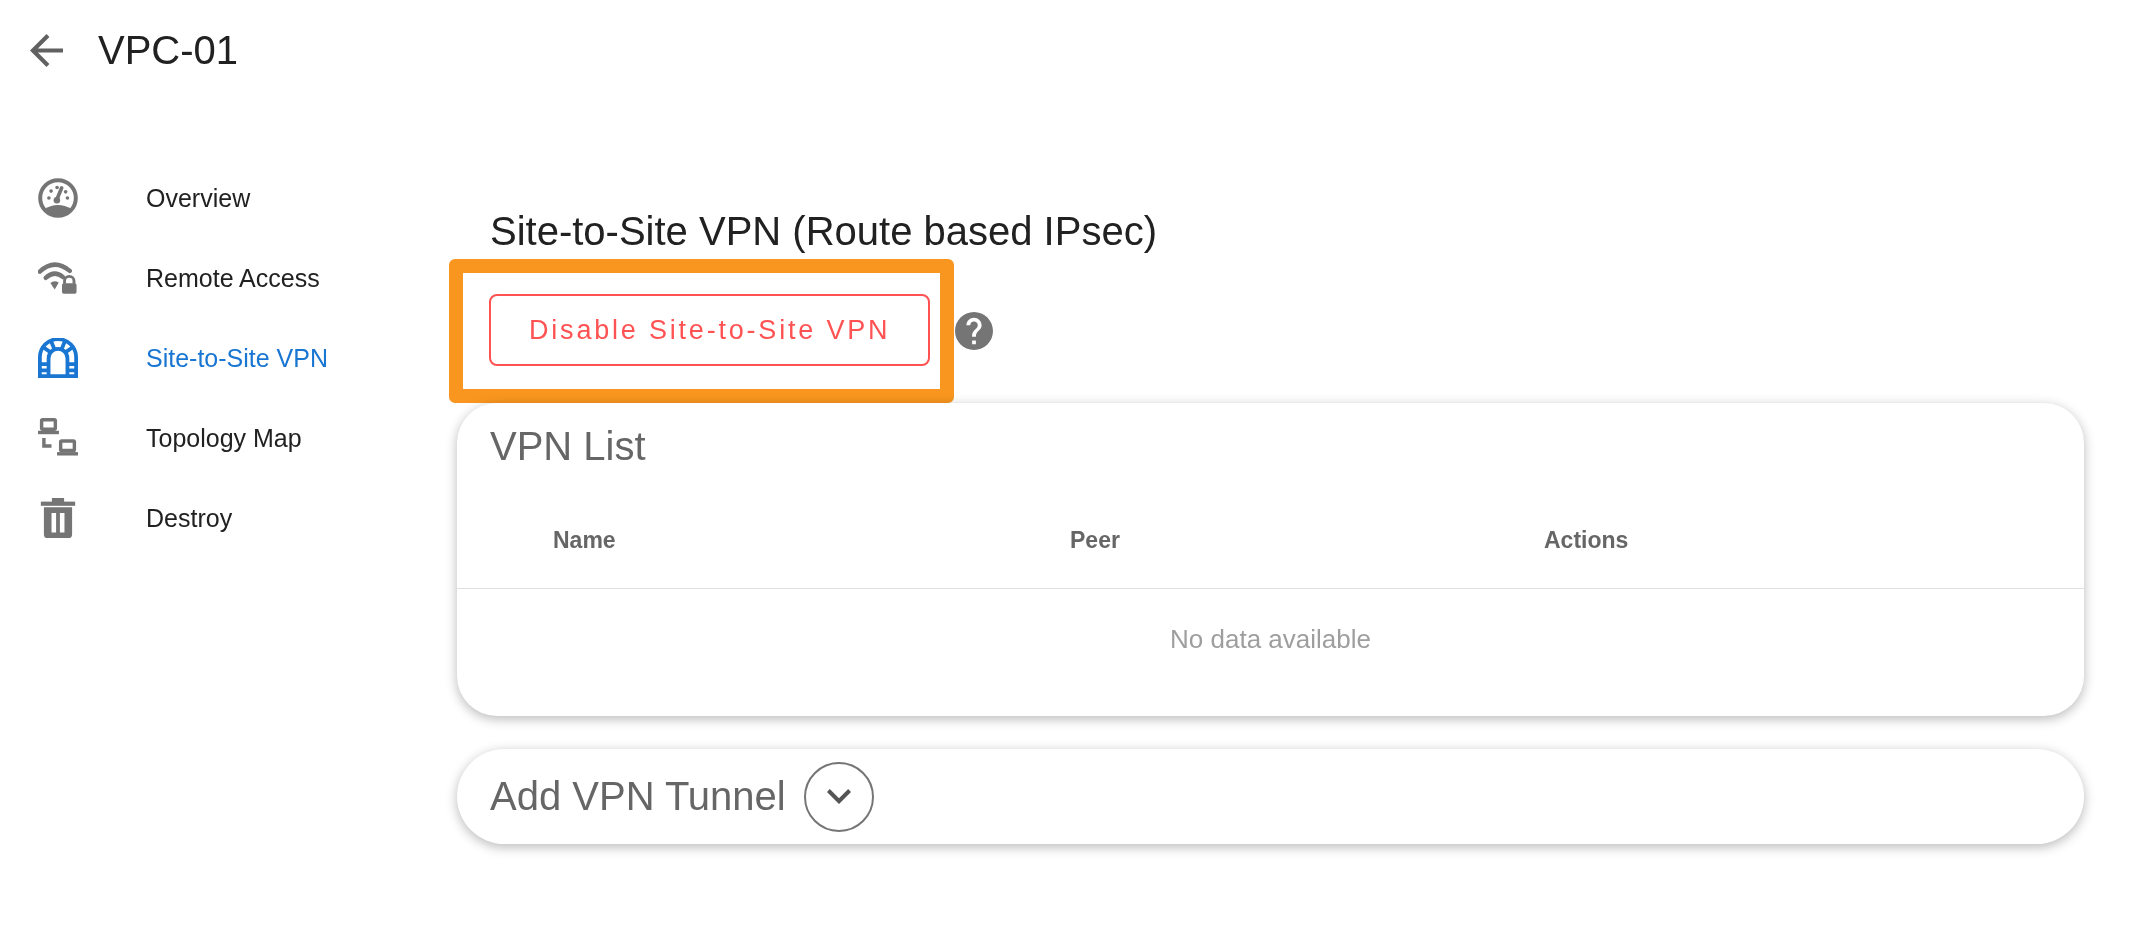 The height and width of the screenshot is (944, 2132). Describe the element at coordinates (568, 446) in the screenshot. I see `card-title: VPN List` at that location.